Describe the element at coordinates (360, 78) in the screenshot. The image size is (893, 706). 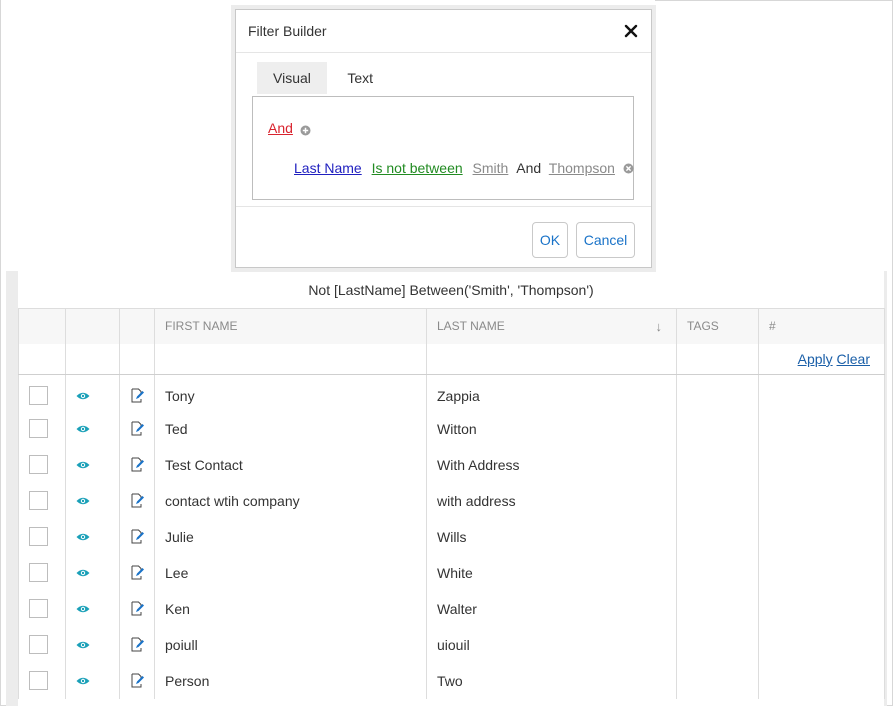
I see `tab-text: Text` at that location.